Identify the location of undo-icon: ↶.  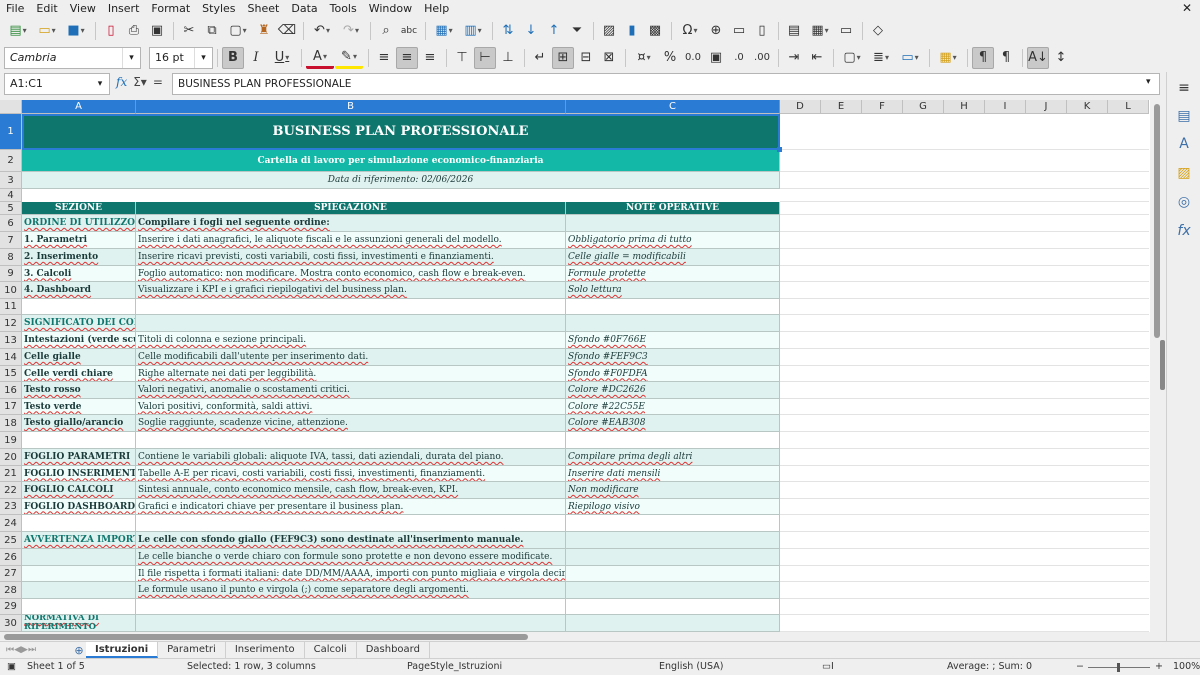
(322, 31).